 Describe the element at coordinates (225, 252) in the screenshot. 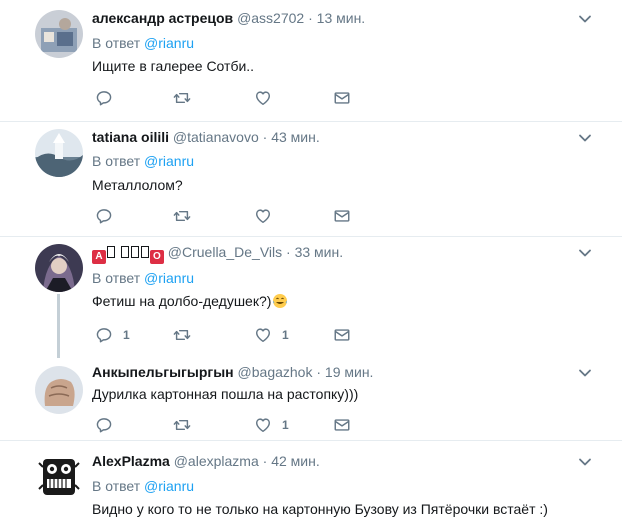

I see `author-handle: @Cruella_De_Vils` at that location.